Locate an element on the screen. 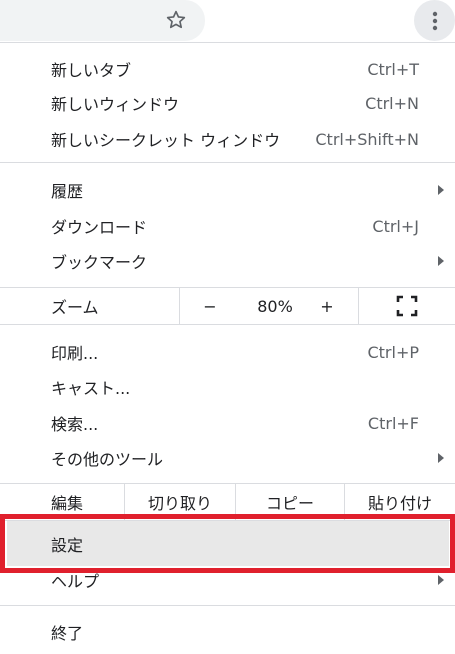 The height and width of the screenshot is (654, 455). menu-item-label: ヘルプ is located at coordinates (75, 581).